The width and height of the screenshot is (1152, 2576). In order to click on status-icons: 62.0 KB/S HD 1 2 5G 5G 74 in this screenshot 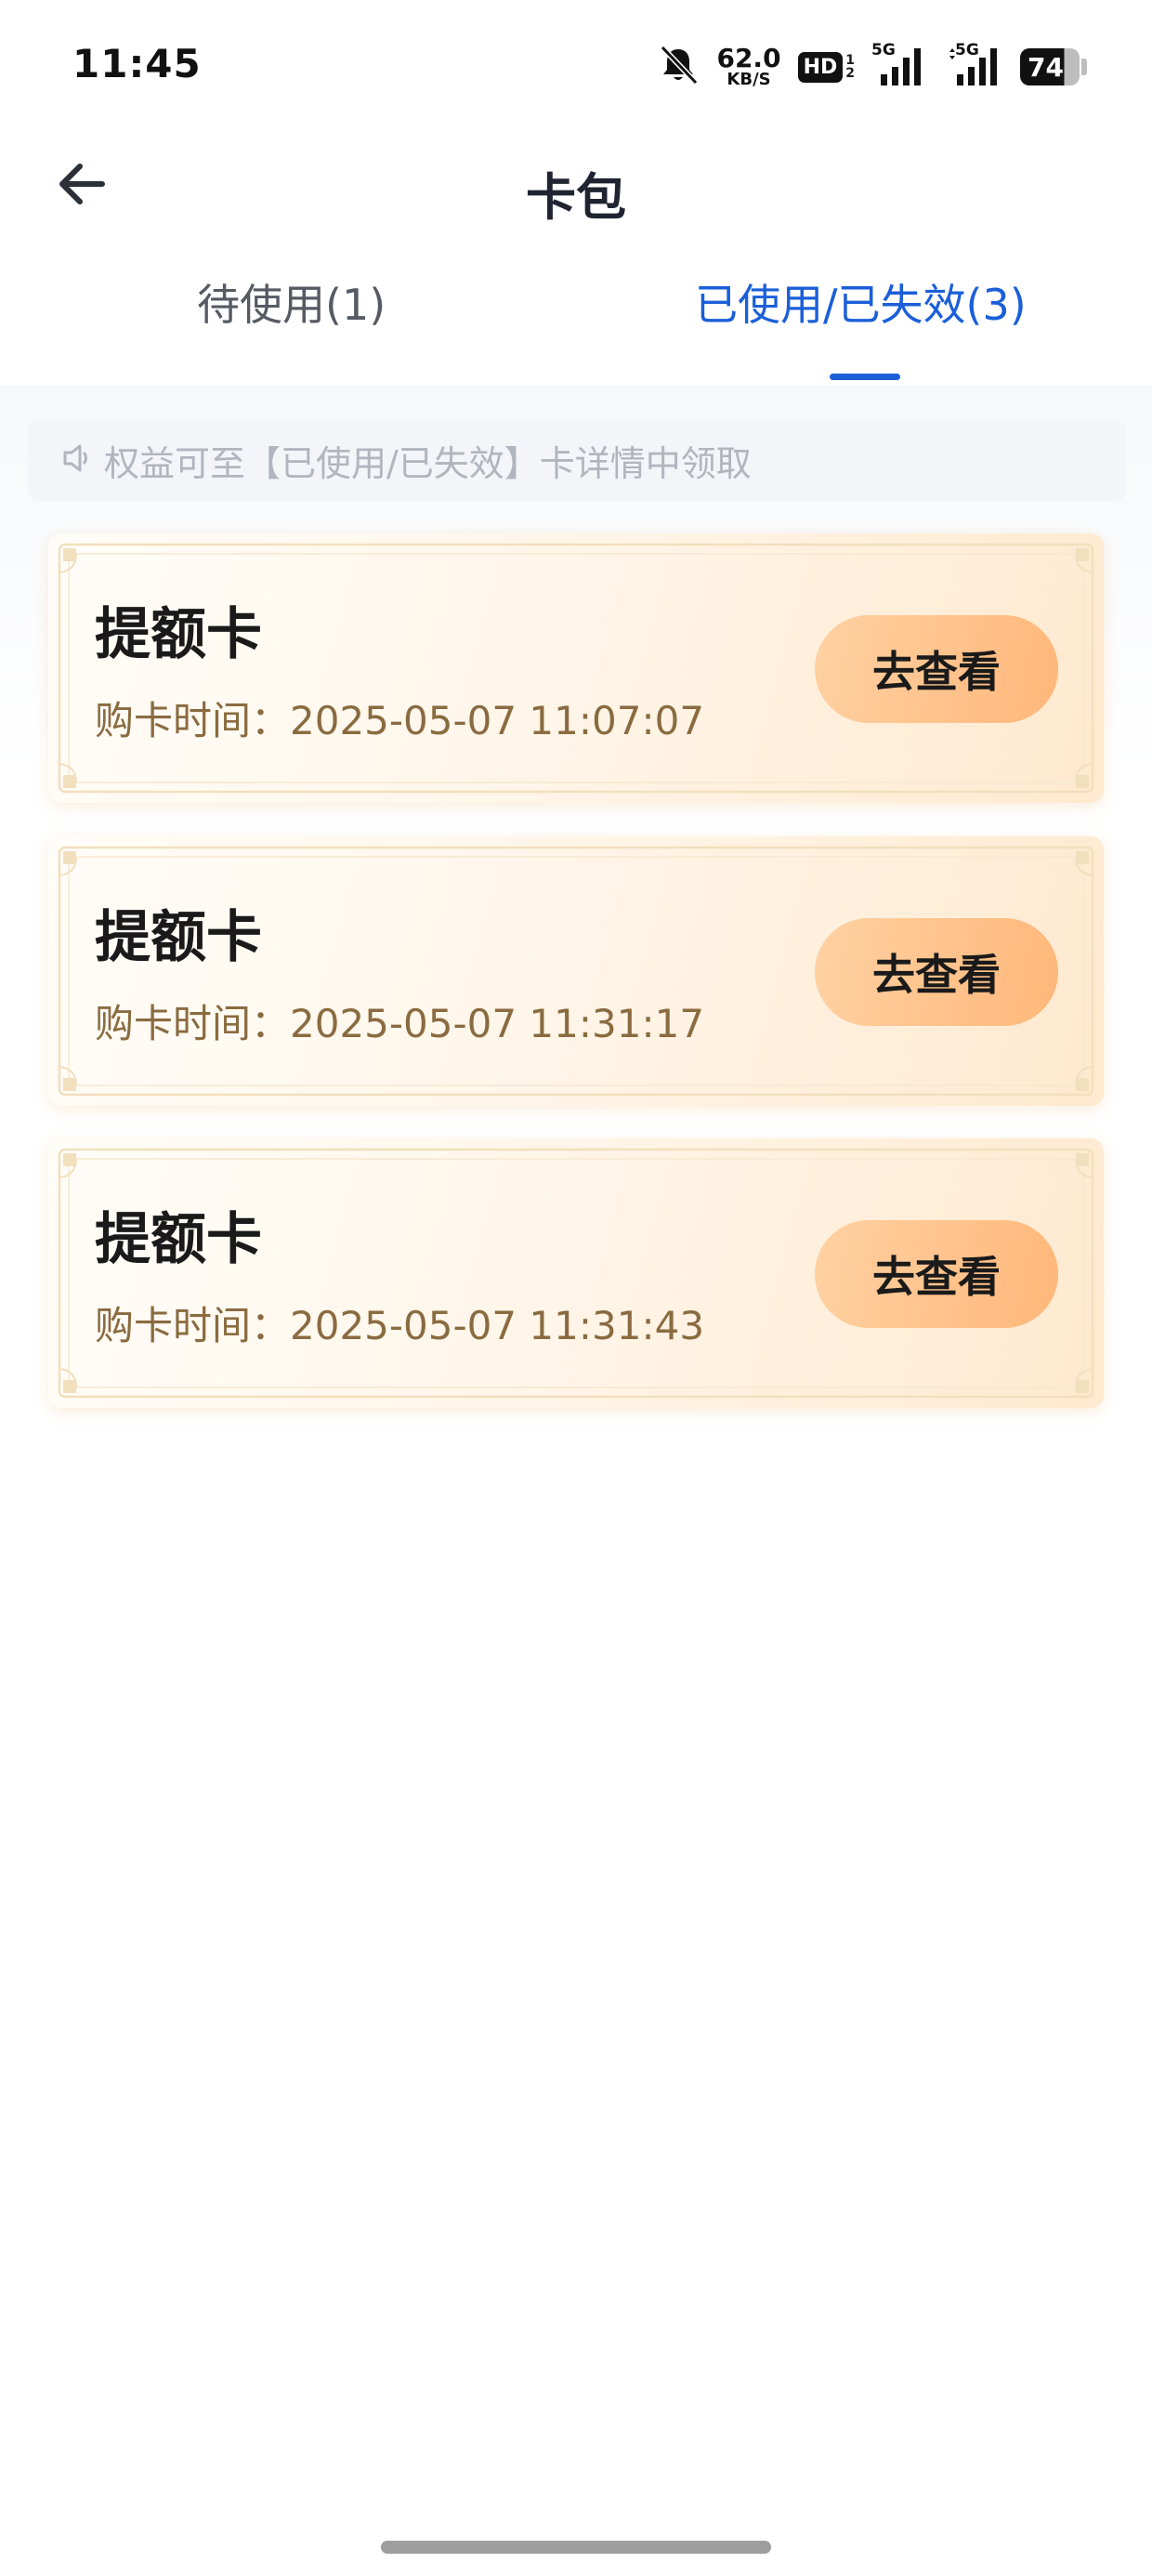, I will do `click(872, 67)`.